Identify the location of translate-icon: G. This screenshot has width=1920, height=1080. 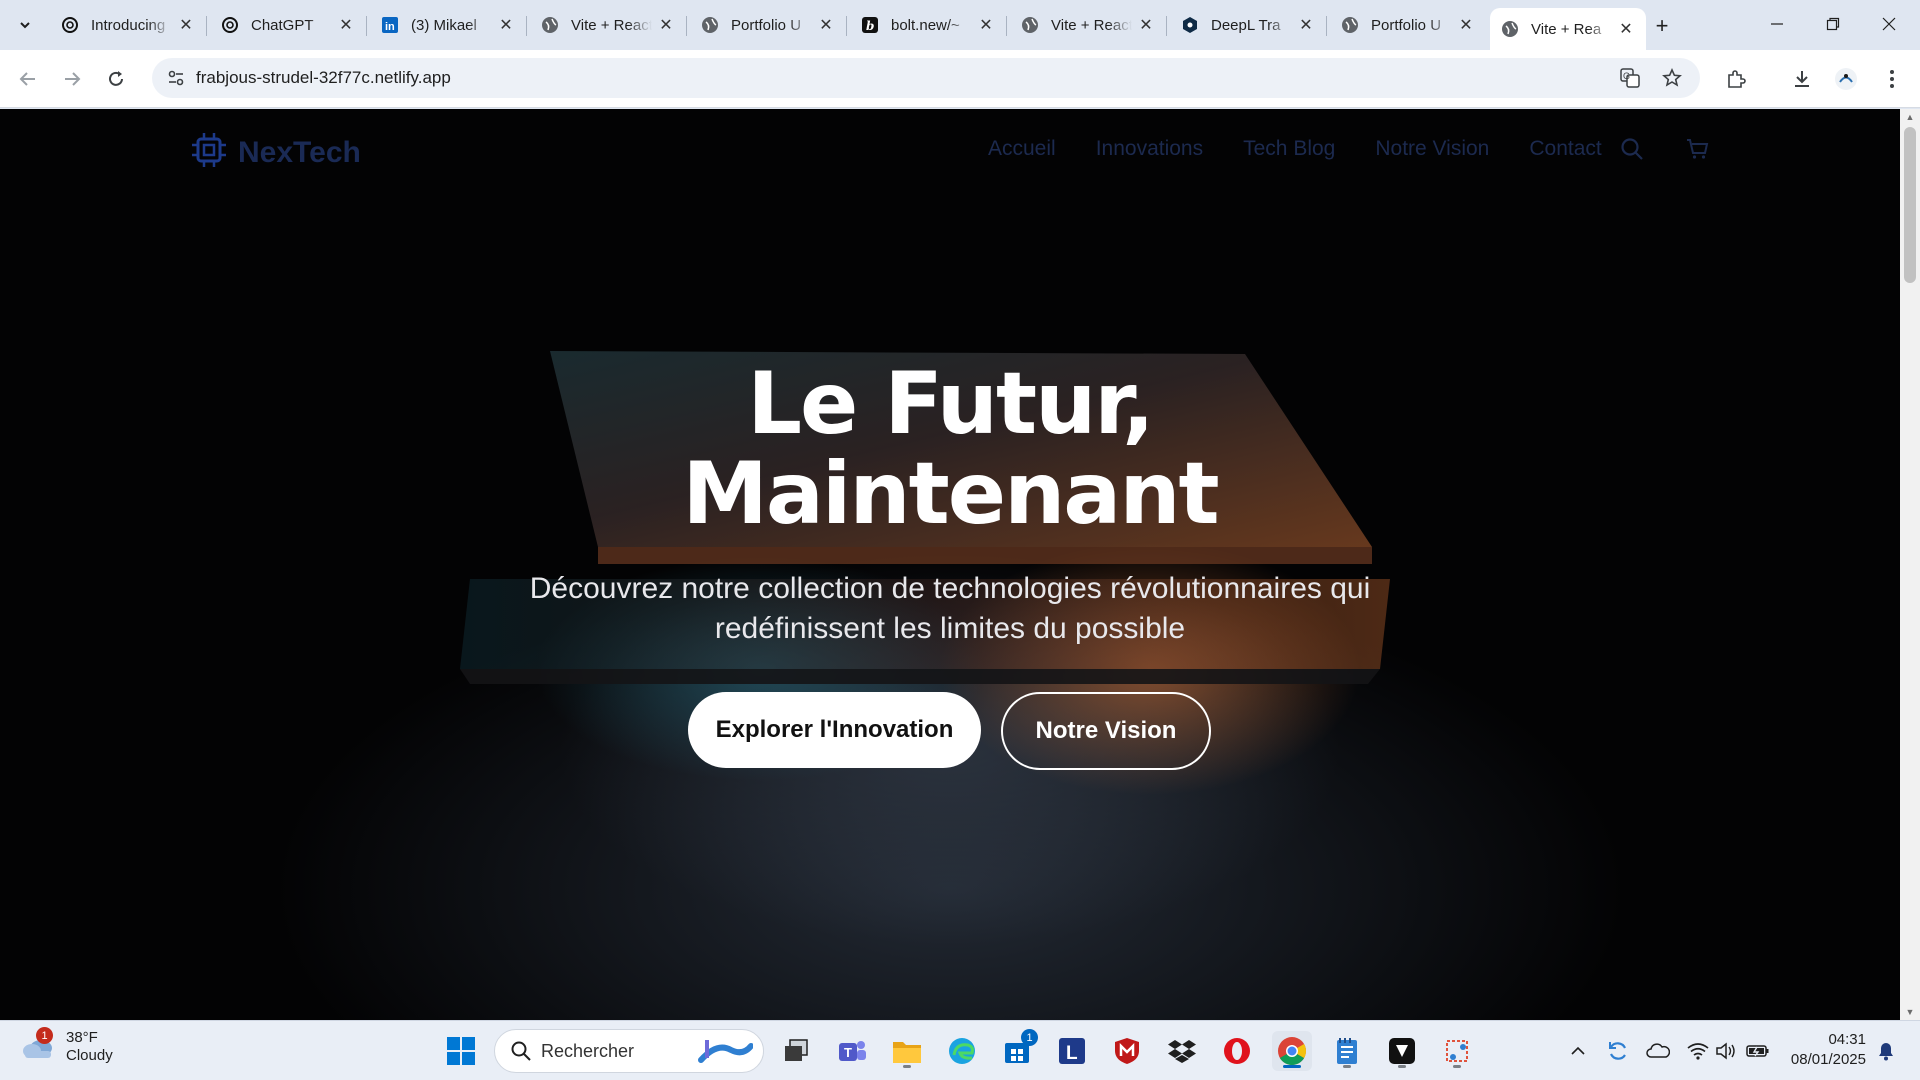
(1630, 78).